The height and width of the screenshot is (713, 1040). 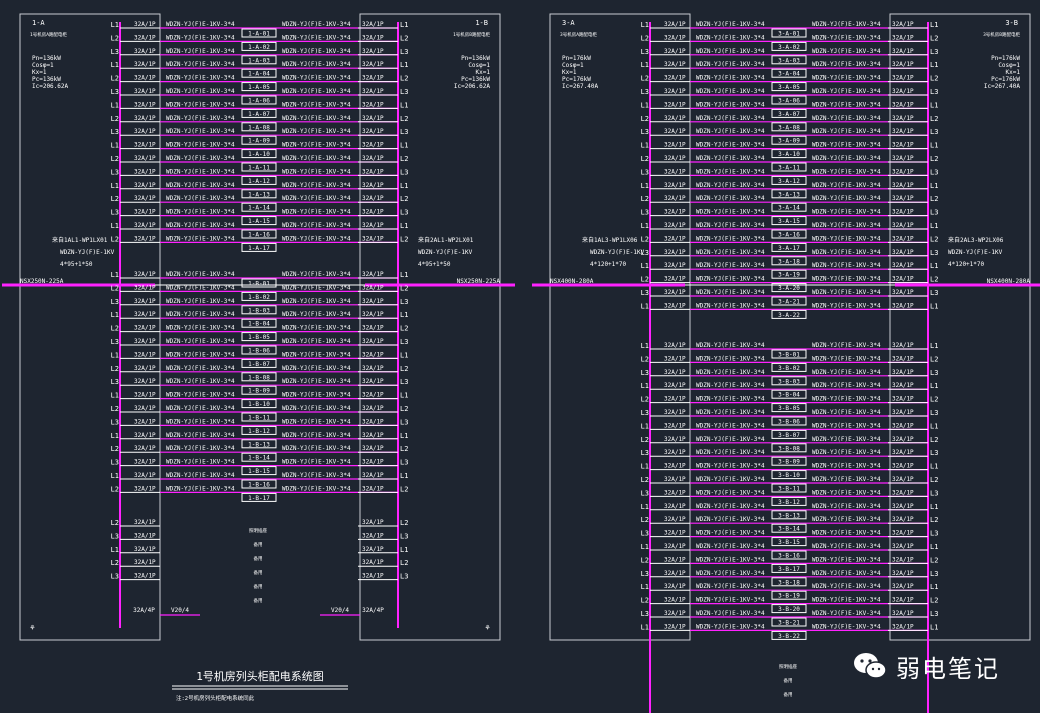 What do you see at coordinates (789, 381) in the screenshot?
I see `circuit-tag: 3-B-03` at bounding box center [789, 381].